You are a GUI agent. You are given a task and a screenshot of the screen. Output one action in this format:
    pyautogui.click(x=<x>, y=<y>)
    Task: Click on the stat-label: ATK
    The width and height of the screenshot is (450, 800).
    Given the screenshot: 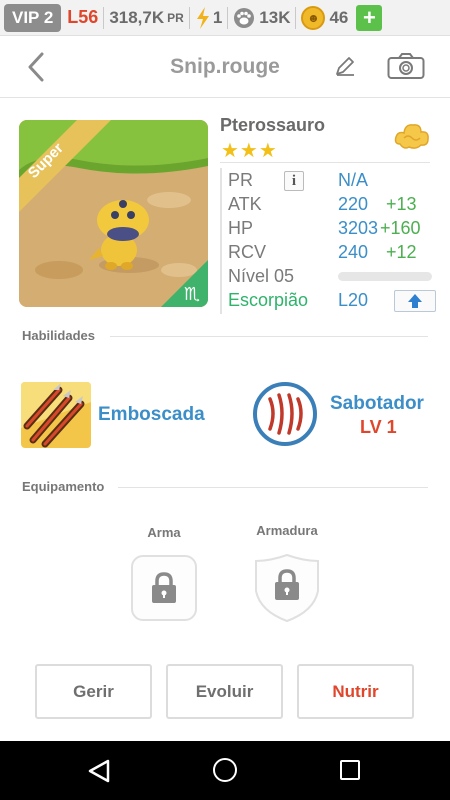 What is the action you would take?
    pyautogui.click(x=245, y=204)
    